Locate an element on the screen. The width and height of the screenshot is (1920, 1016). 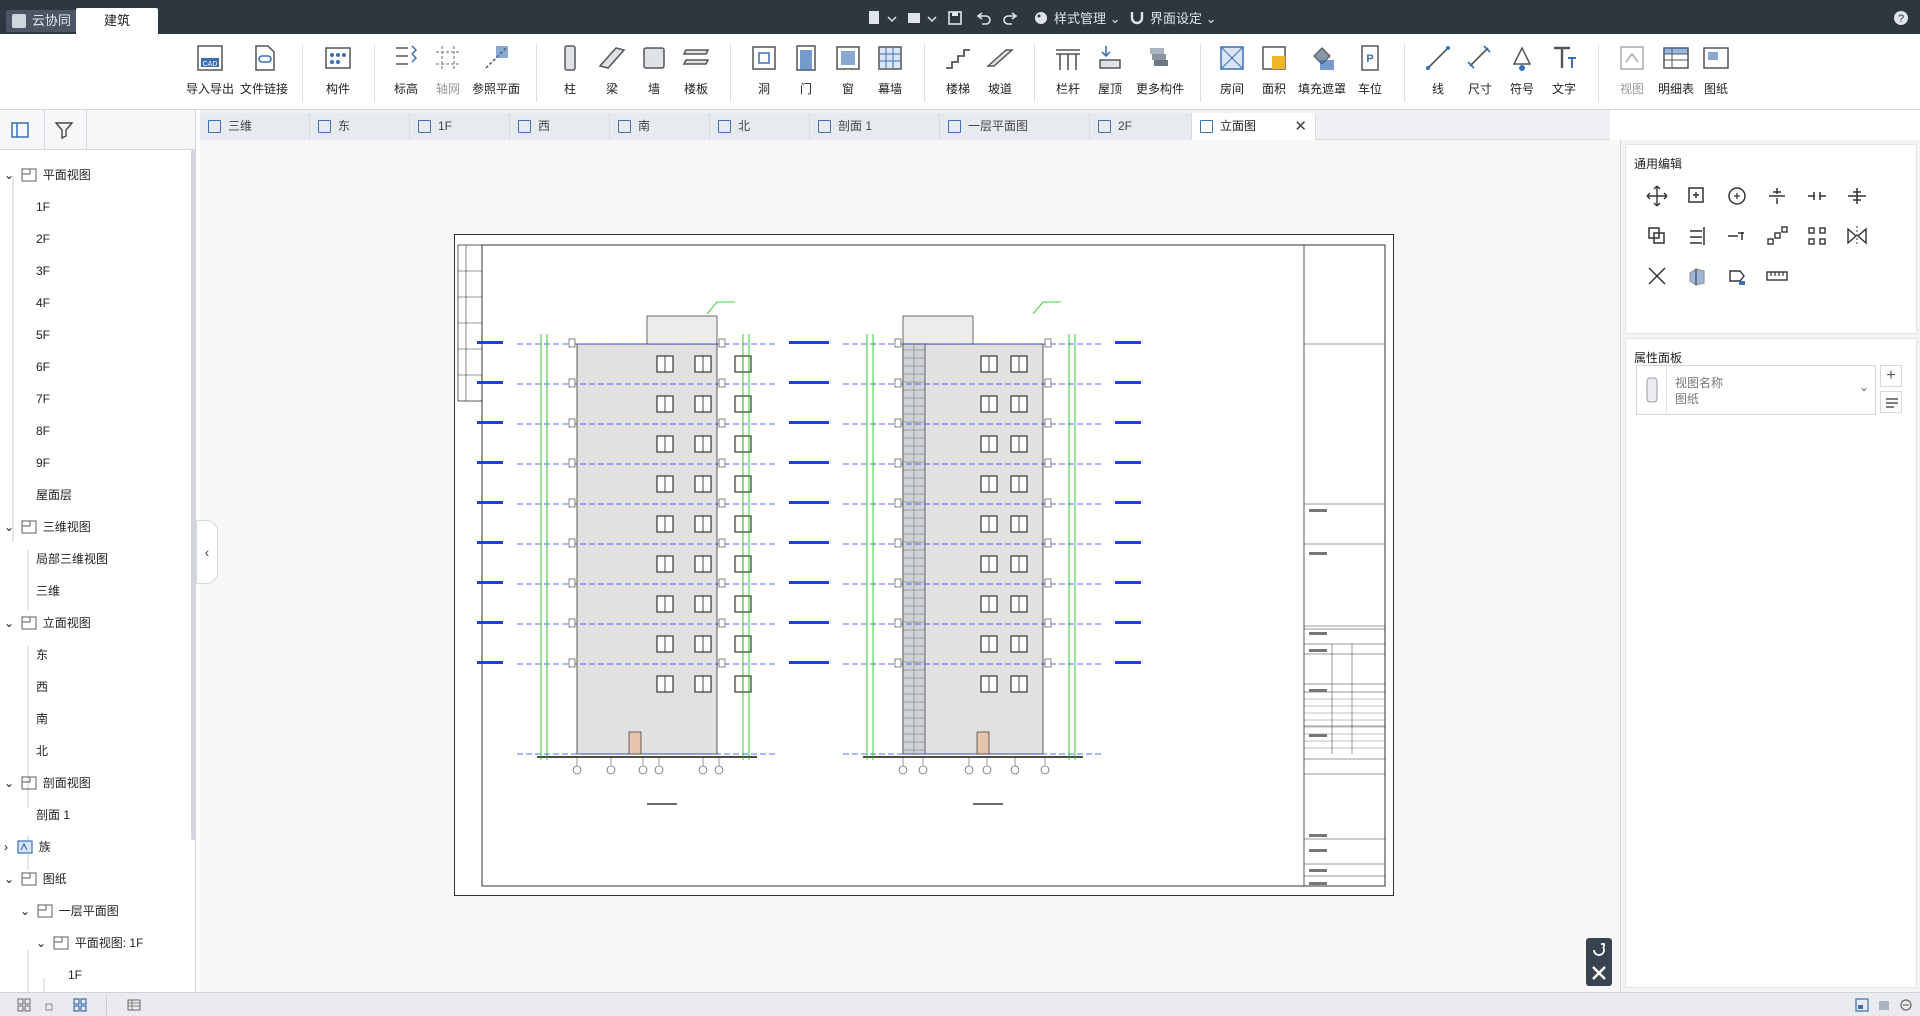
tab-east: 东 is located at coordinates (360, 126).